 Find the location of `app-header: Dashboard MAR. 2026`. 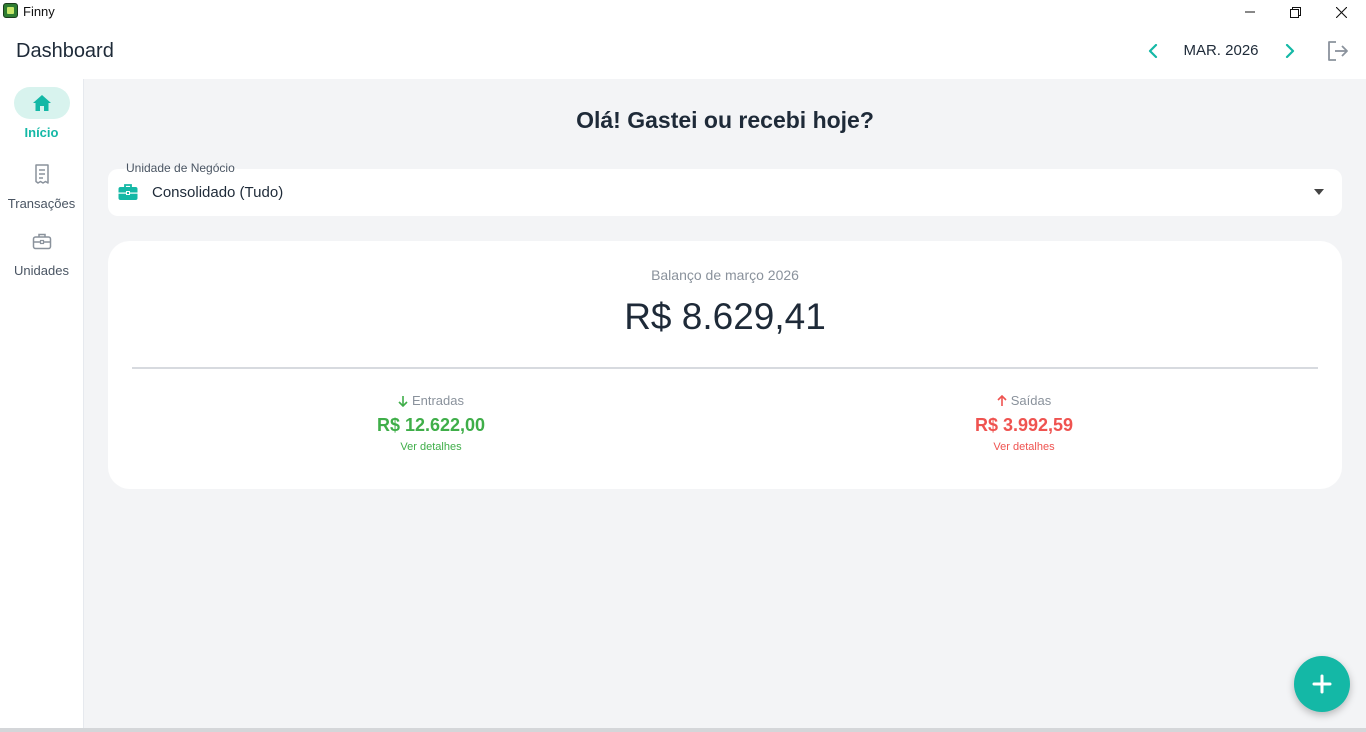

app-header: Dashboard MAR. 2026 is located at coordinates (683, 51).